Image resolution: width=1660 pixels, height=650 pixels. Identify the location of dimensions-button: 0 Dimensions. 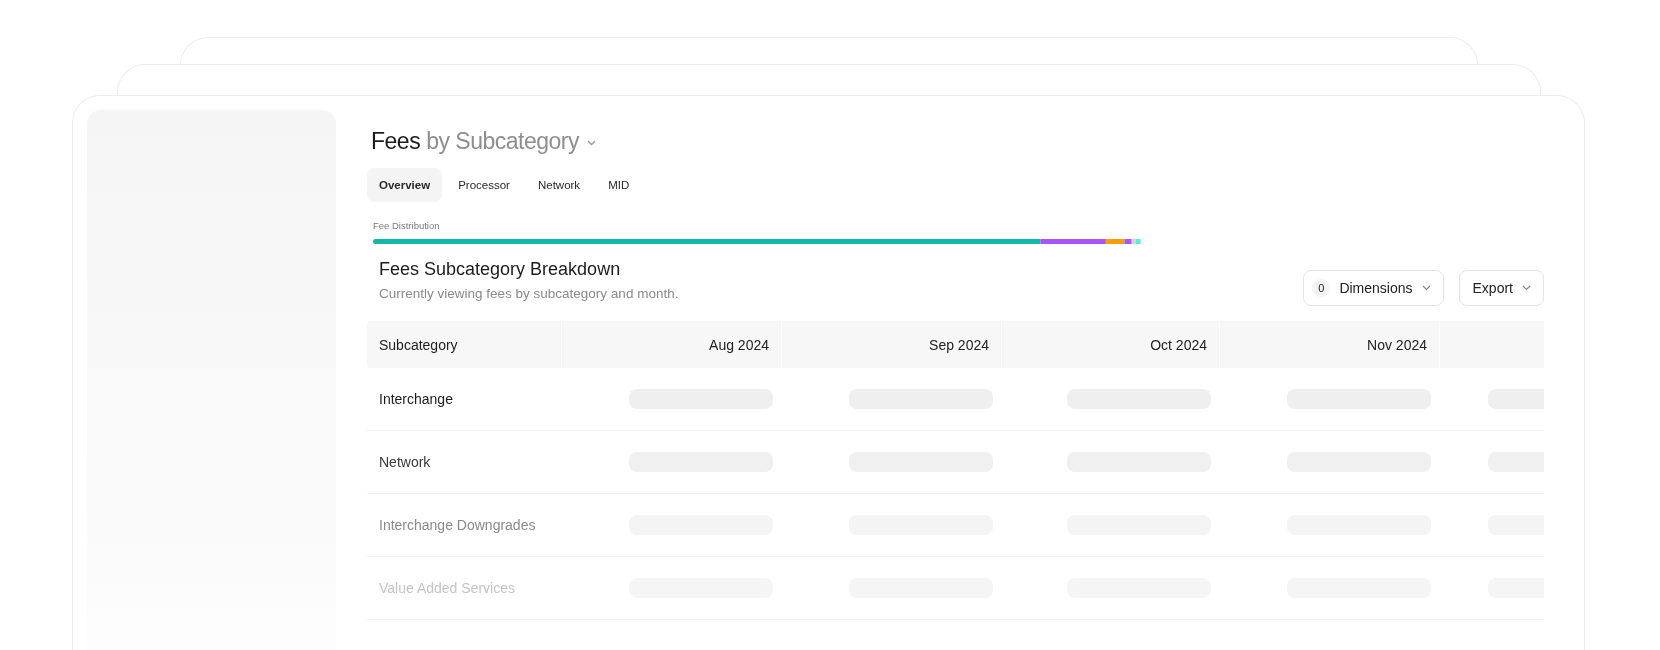
(1373, 288).